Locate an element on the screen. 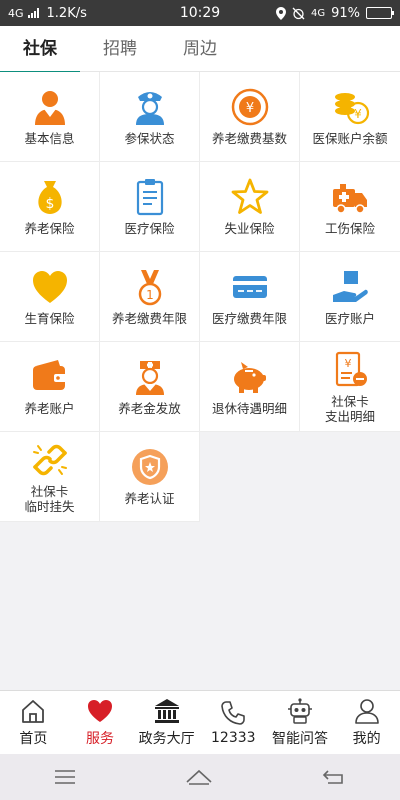 The width and height of the screenshot is (400, 800). service-label: 医疗账户 is located at coordinates (349, 318).